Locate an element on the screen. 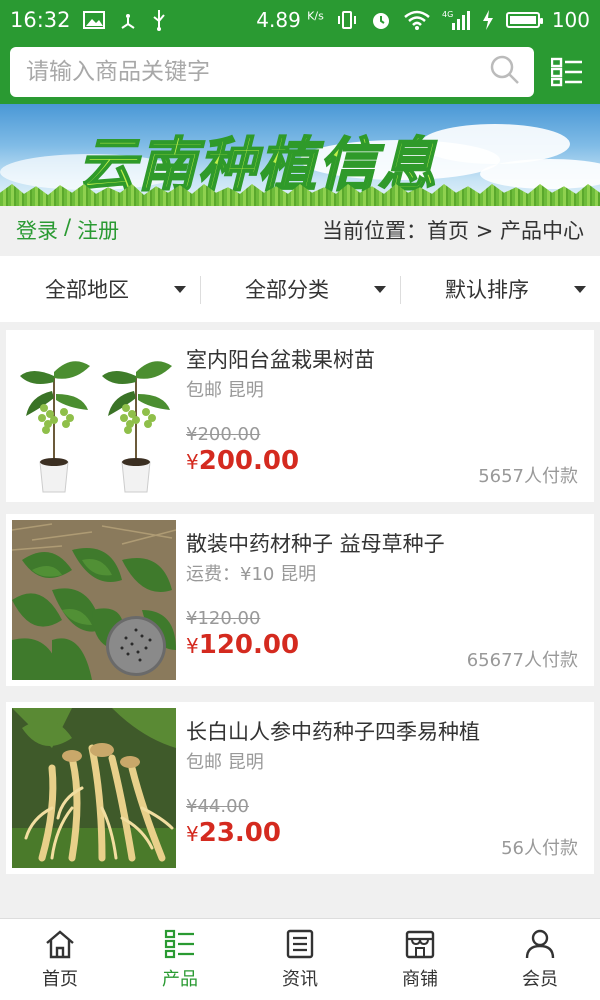 This screenshot has height=1000, width=600. nav-label: 会员 is located at coordinates (540, 979).